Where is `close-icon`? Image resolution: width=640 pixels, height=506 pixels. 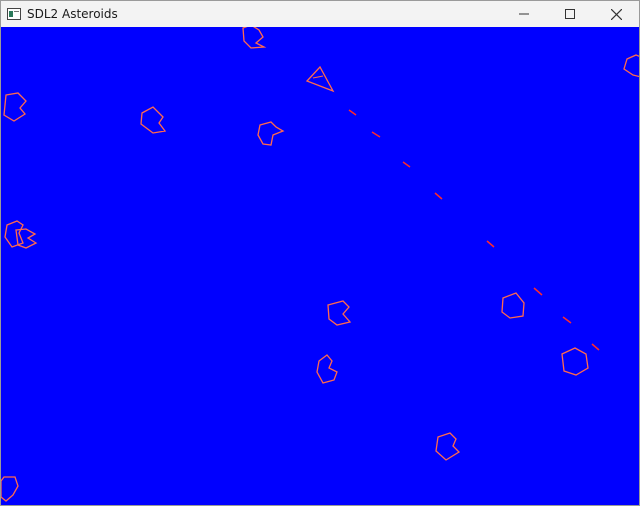
close-icon is located at coordinates (616, 14).